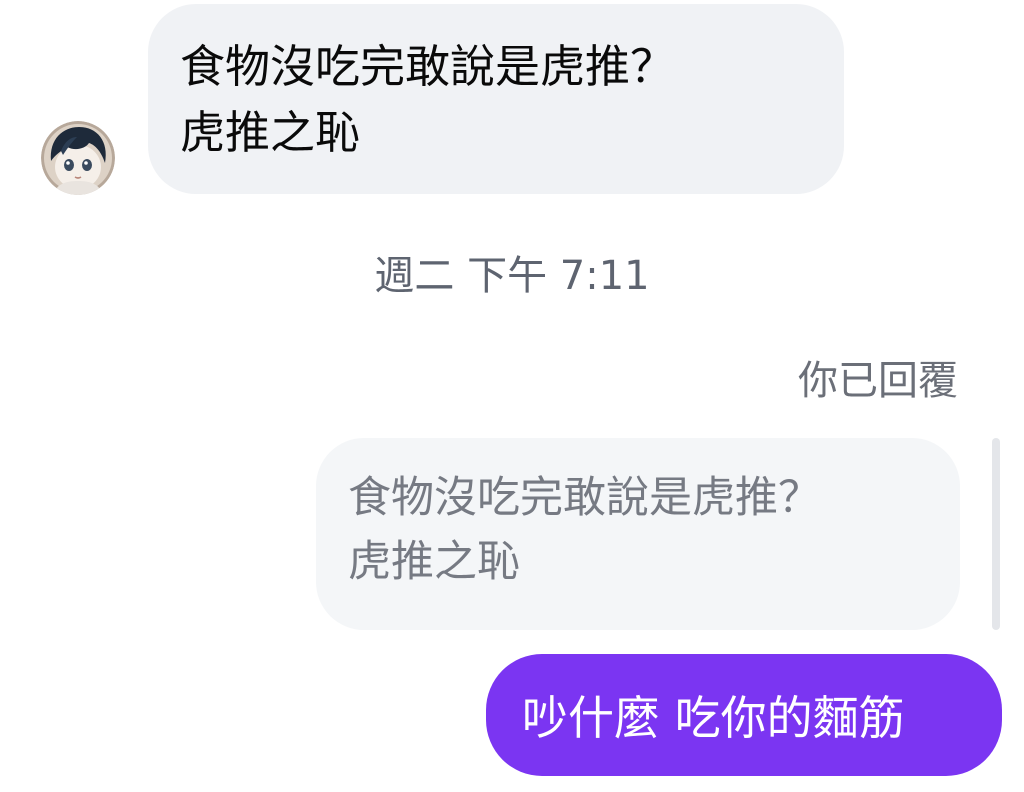 This screenshot has height=792, width=1024. I want to click on quoted-message-line-2: 虎推之恥, so click(434, 562).